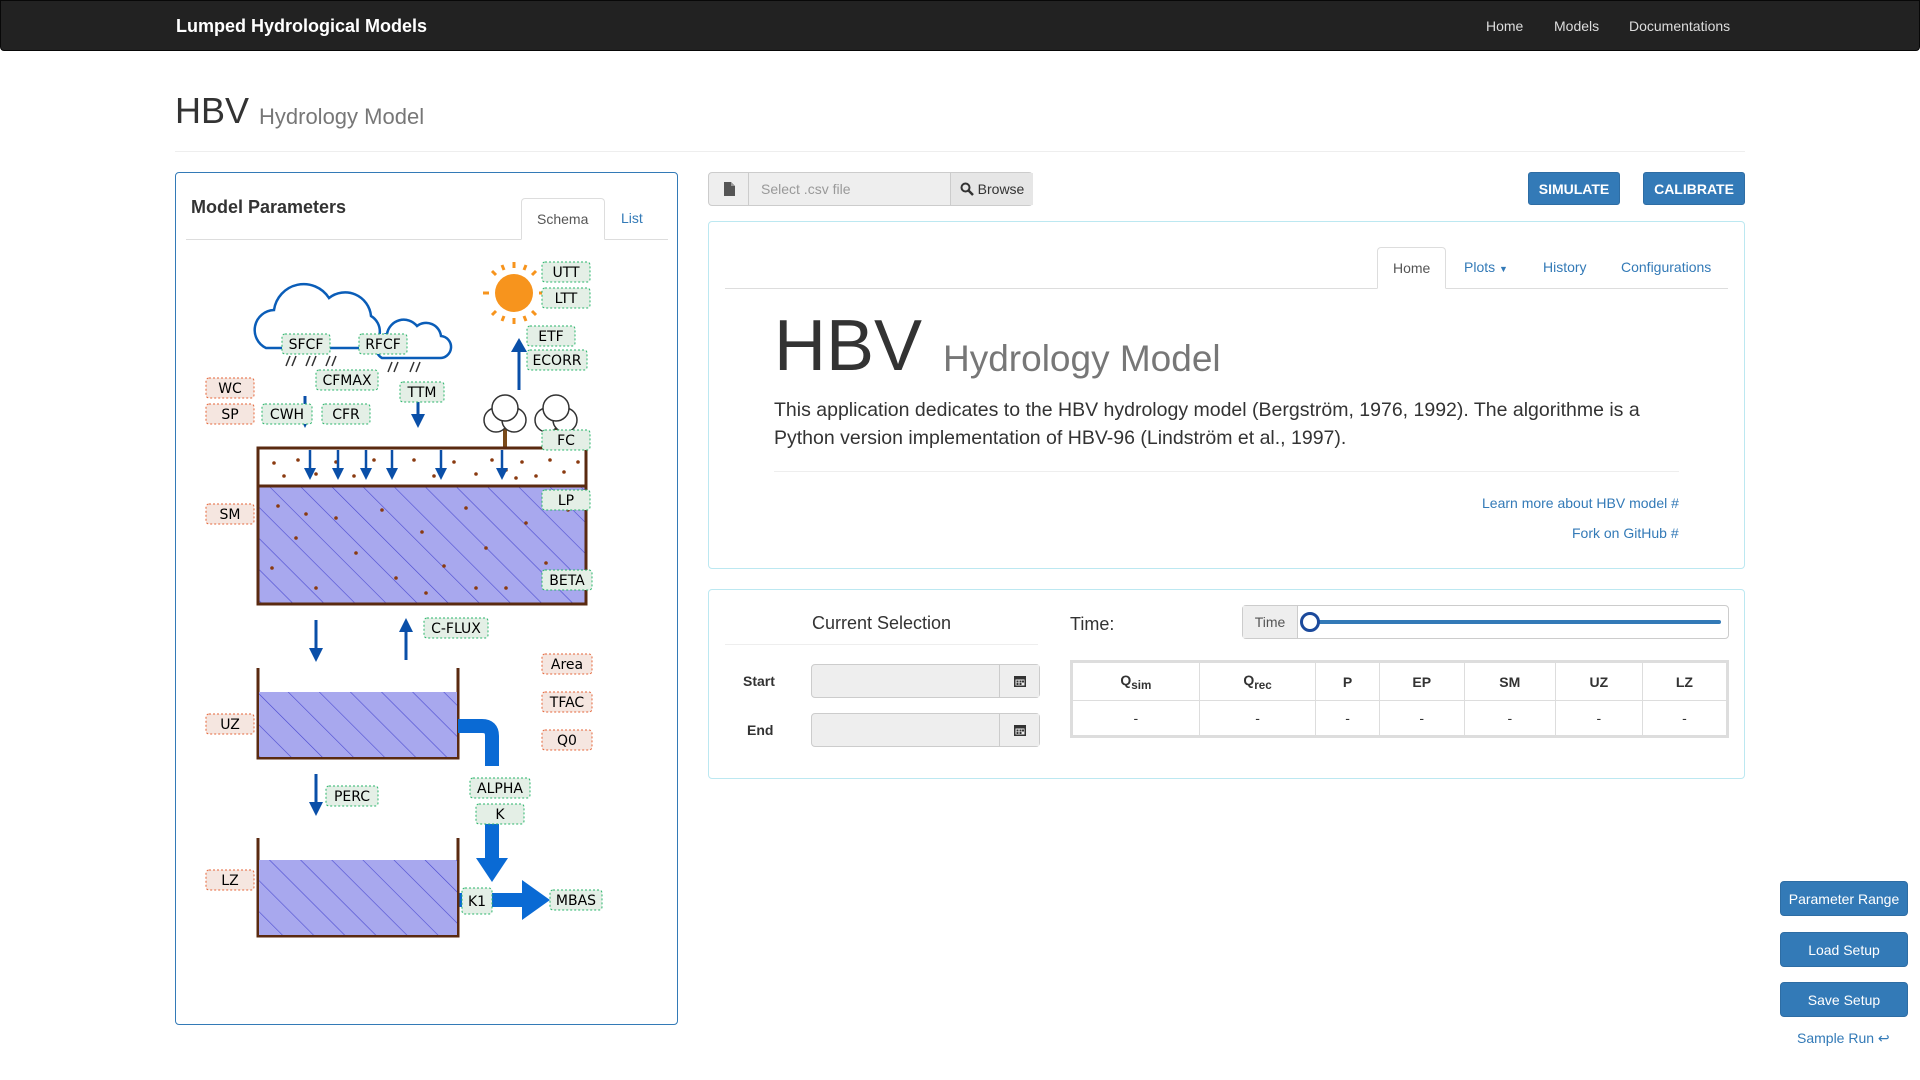 This screenshot has height=1080, width=1920. What do you see at coordinates (925, 681) in the screenshot?
I see `start-date-input` at bounding box center [925, 681].